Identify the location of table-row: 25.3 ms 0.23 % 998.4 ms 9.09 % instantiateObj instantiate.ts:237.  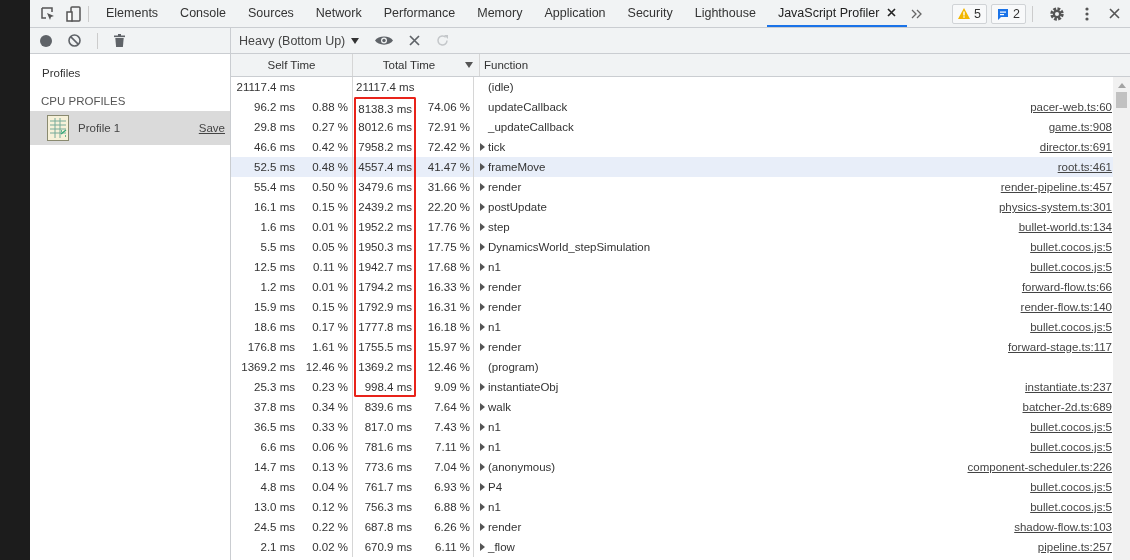
(672, 387).